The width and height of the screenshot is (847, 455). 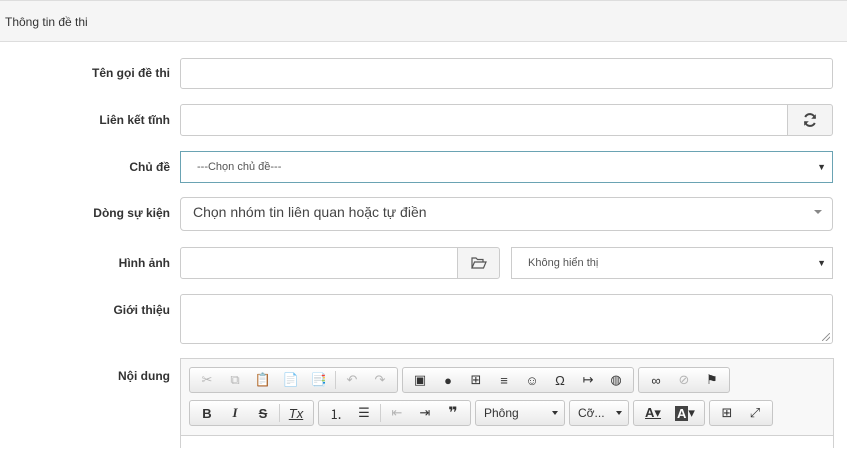 What do you see at coordinates (263, 380) in the screenshot?
I see `paste-icon: 📋` at bounding box center [263, 380].